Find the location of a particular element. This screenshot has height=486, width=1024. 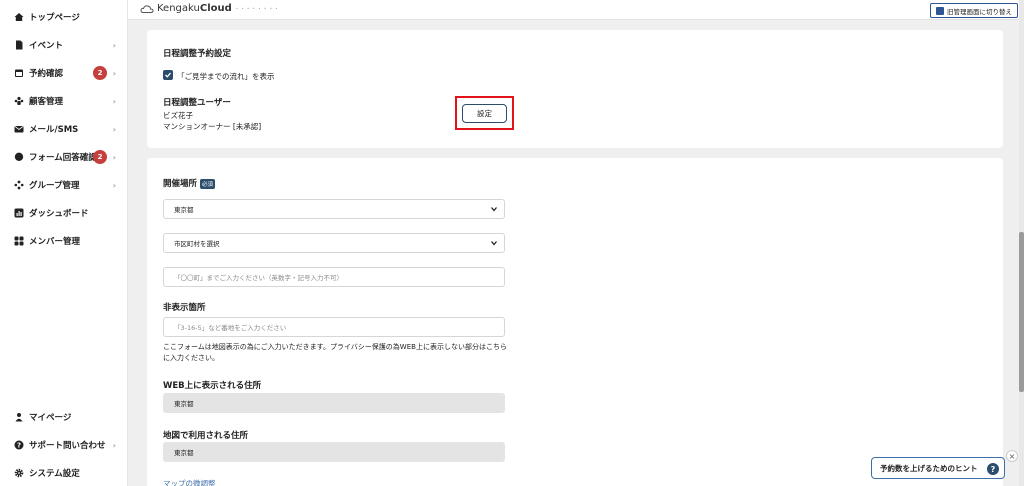

web-address-value: 東京都 is located at coordinates (184, 404).